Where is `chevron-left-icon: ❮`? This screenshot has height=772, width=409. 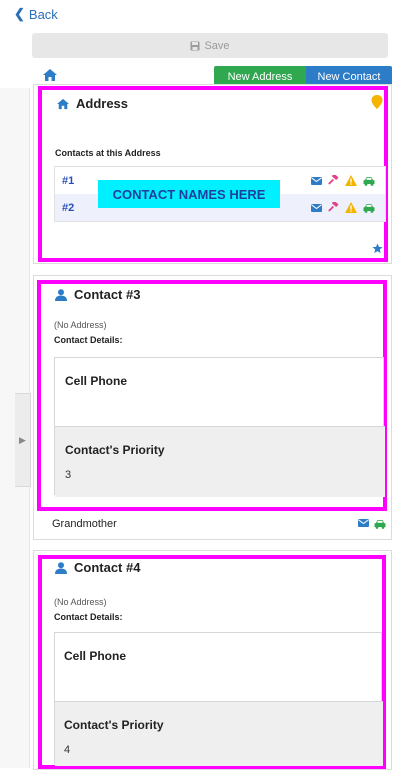
chevron-left-icon: ❮ is located at coordinates (19, 13).